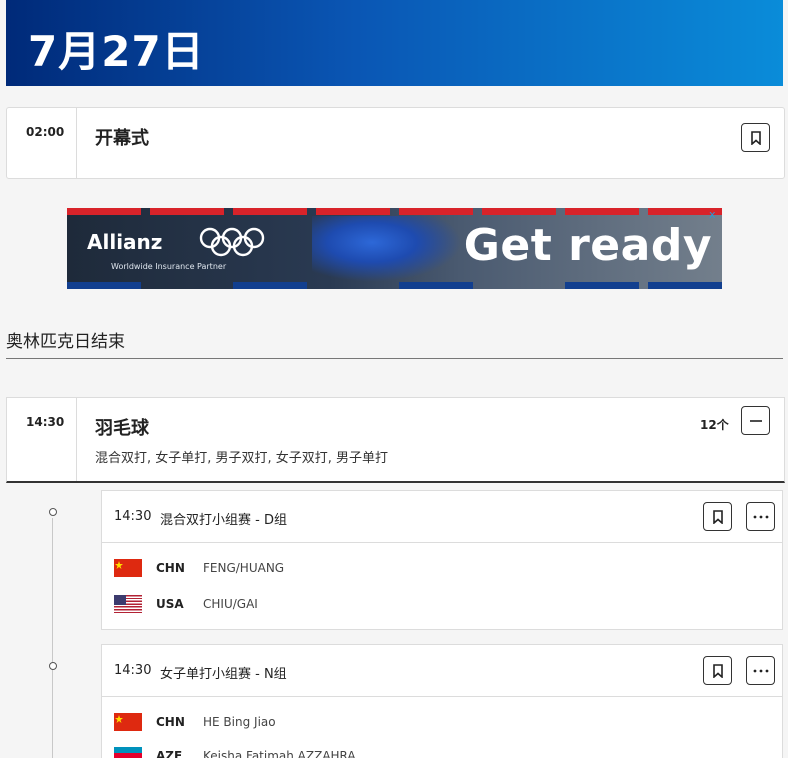  Describe the element at coordinates (232, 242) in the screenshot. I see `olympic-rings-icon` at that location.